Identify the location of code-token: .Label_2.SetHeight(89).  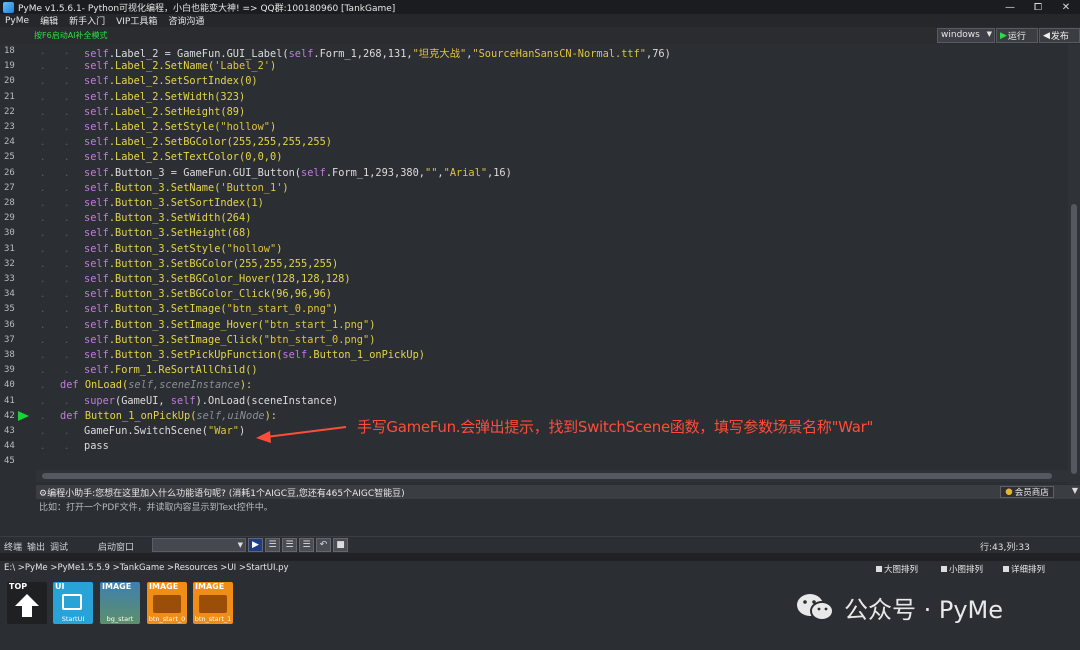
(177, 111).